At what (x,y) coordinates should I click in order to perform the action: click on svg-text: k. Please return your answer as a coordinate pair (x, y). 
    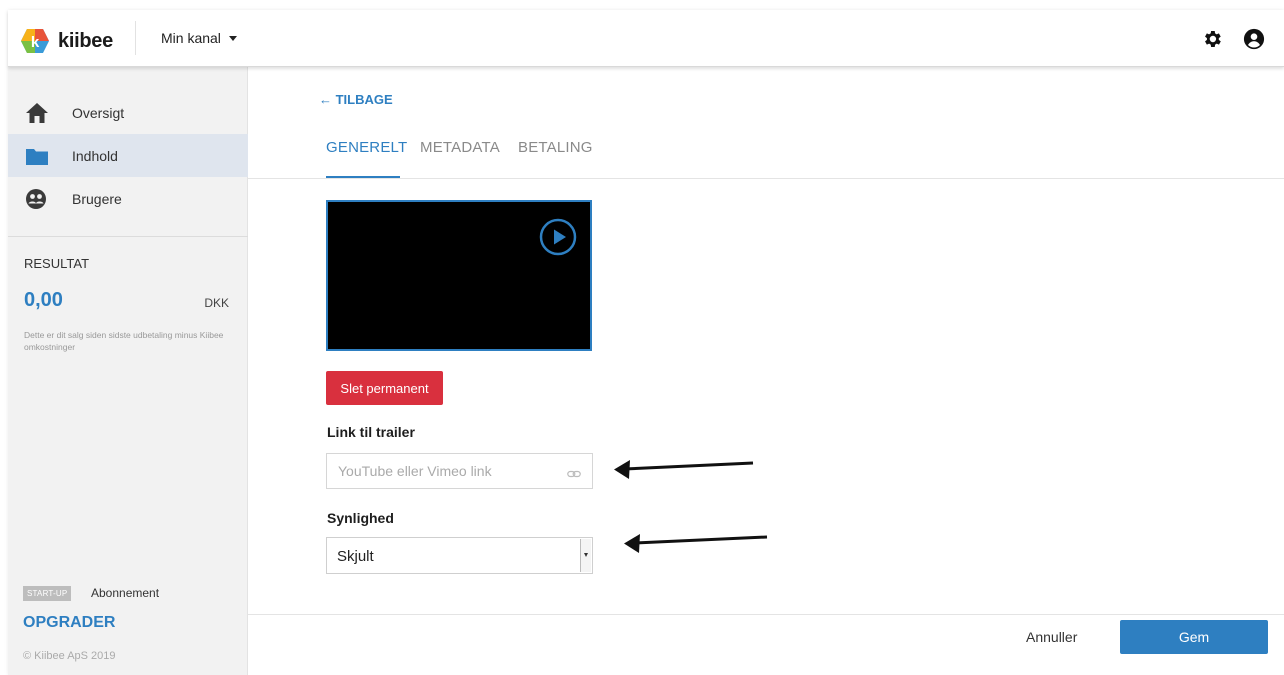
    Looking at the image, I should click on (35, 42).